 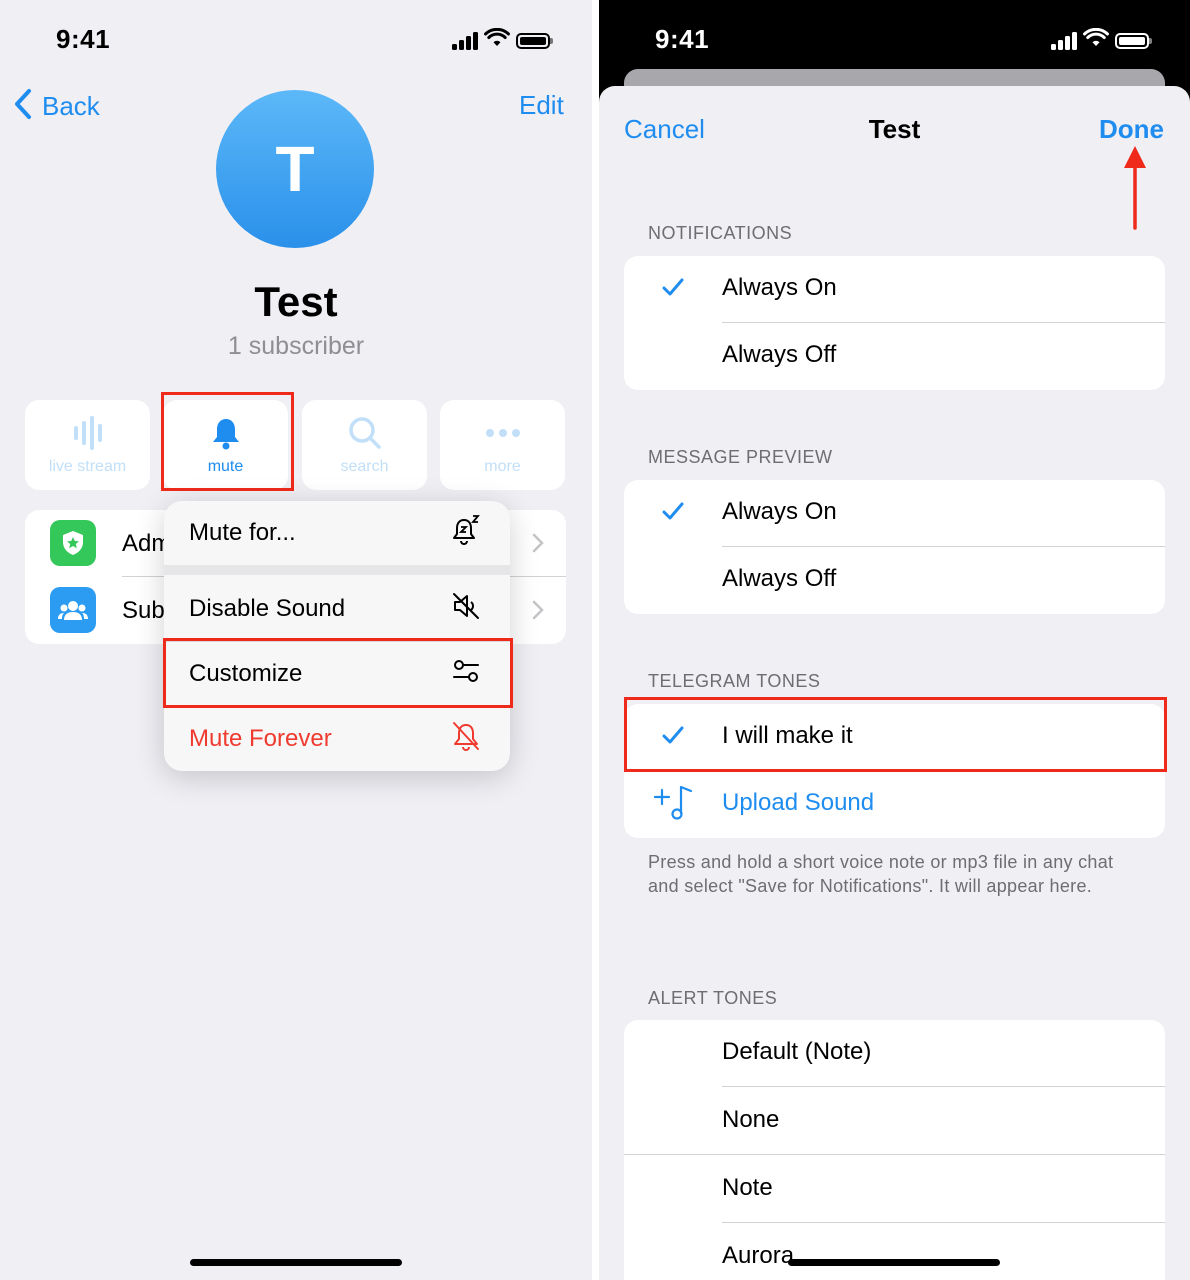 I want to click on speaker-slash-icon, so click(x=466, y=609).